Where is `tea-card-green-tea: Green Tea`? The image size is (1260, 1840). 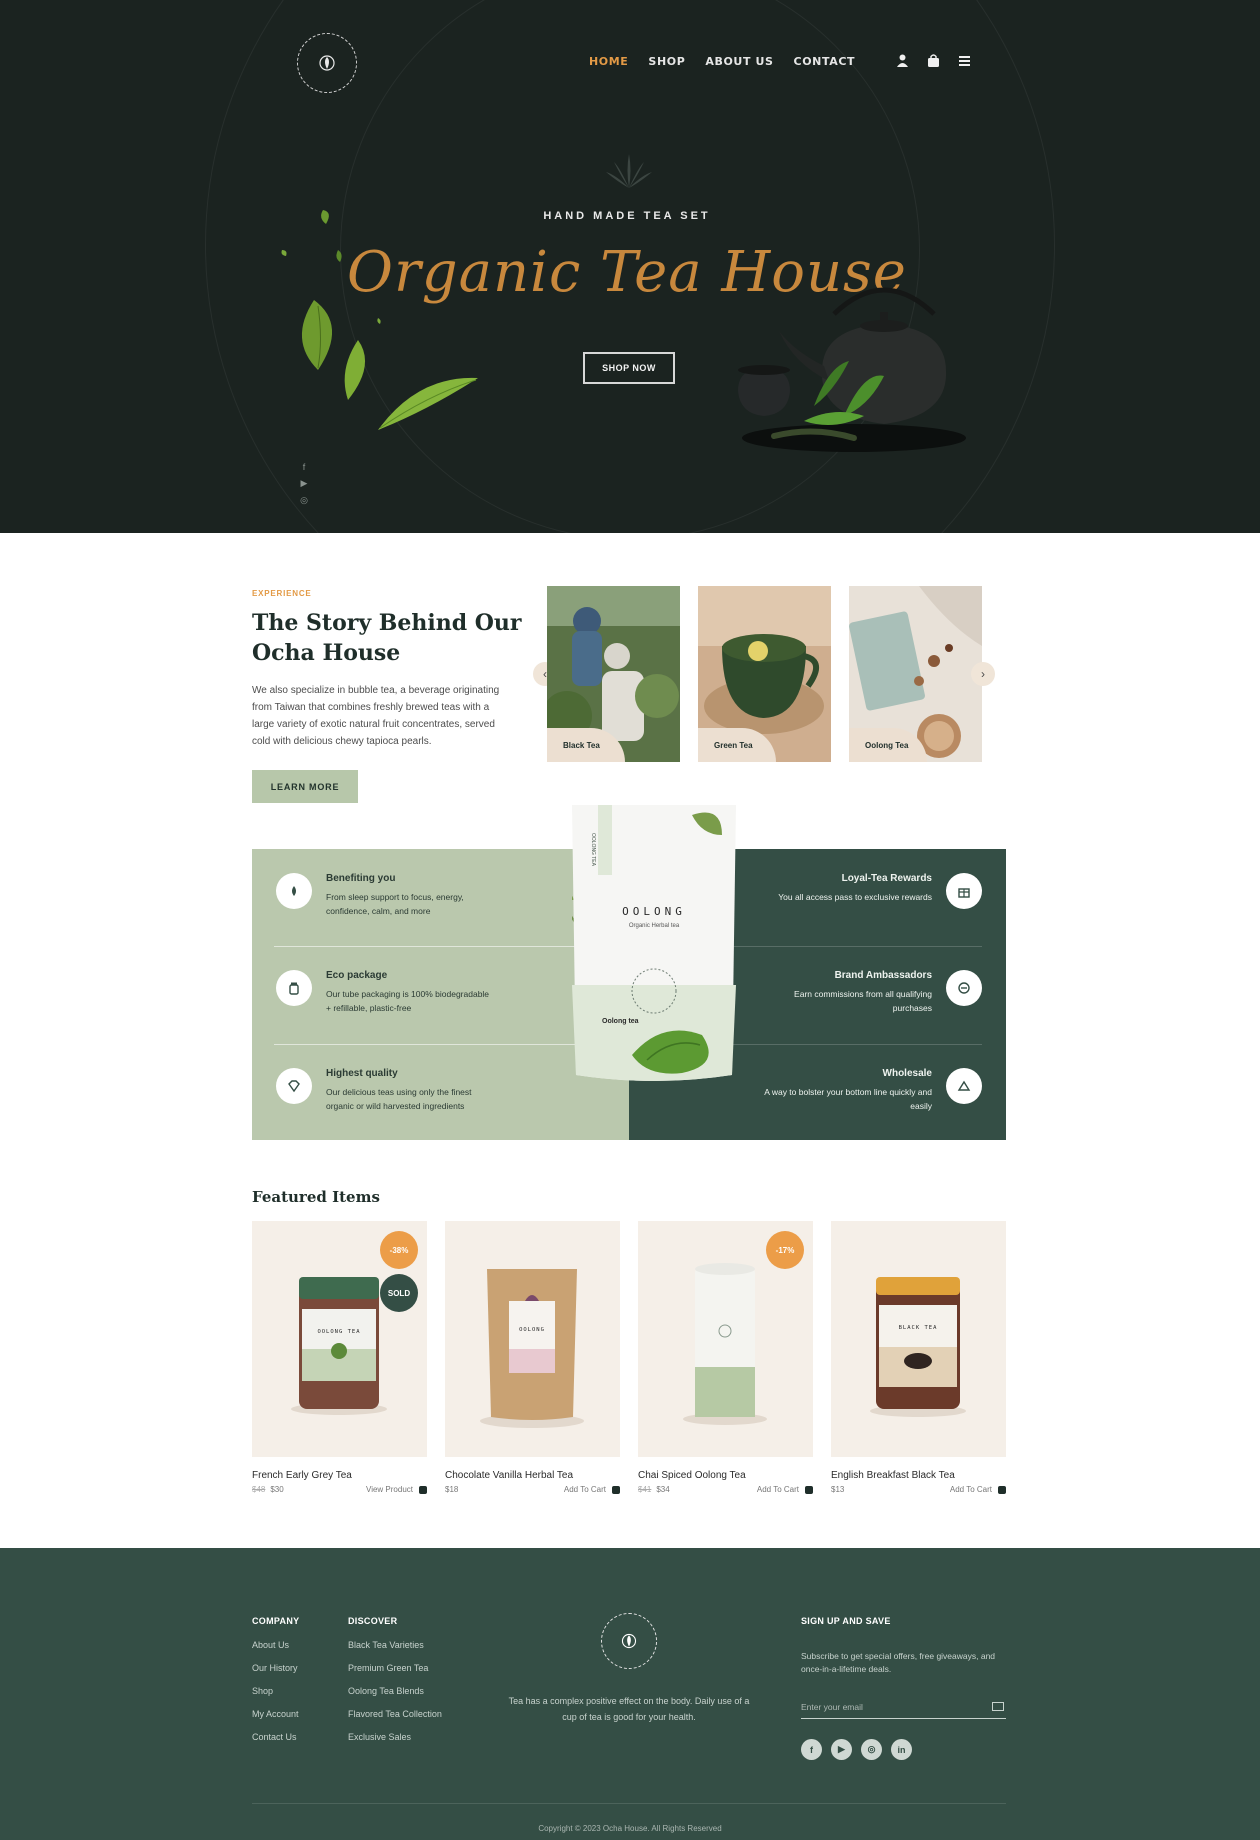 tea-card-green-tea: Green Tea is located at coordinates (764, 674).